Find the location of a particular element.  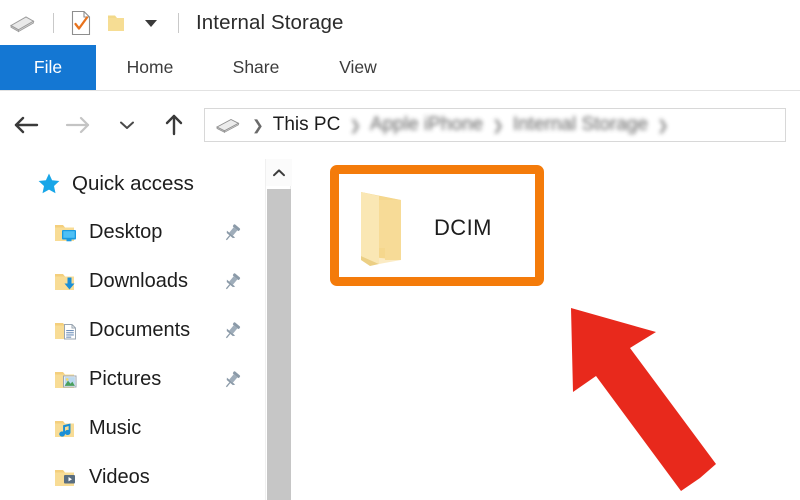

file-item-dcim: DCIM is located at coordinates (434, 228).